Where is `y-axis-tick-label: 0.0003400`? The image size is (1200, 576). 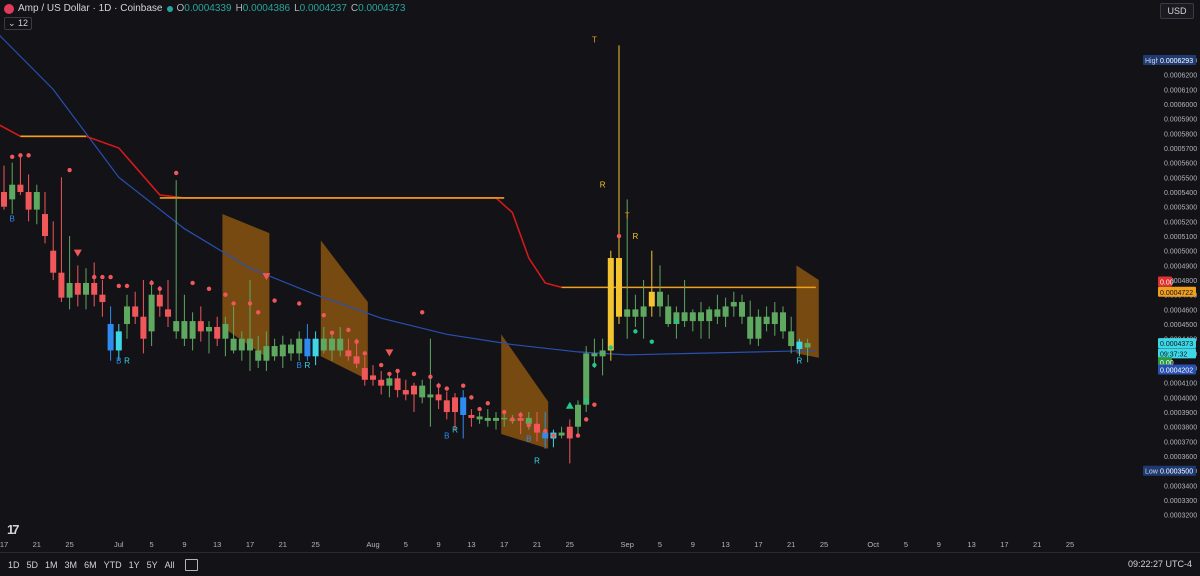 y-axis-tick-label: 0.0003400 is located at coordinates (1180, 486).